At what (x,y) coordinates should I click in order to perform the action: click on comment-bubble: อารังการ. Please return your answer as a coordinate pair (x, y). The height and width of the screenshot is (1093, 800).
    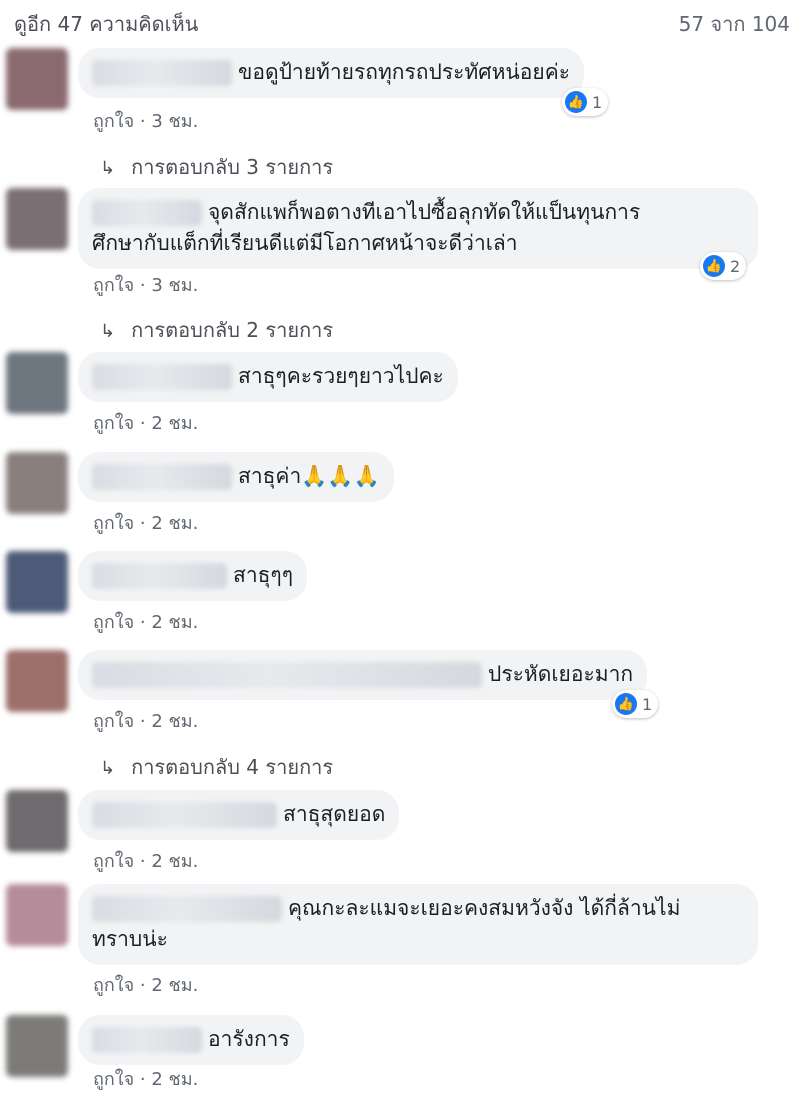
    Looking at the image, I should click on (191, 1040).